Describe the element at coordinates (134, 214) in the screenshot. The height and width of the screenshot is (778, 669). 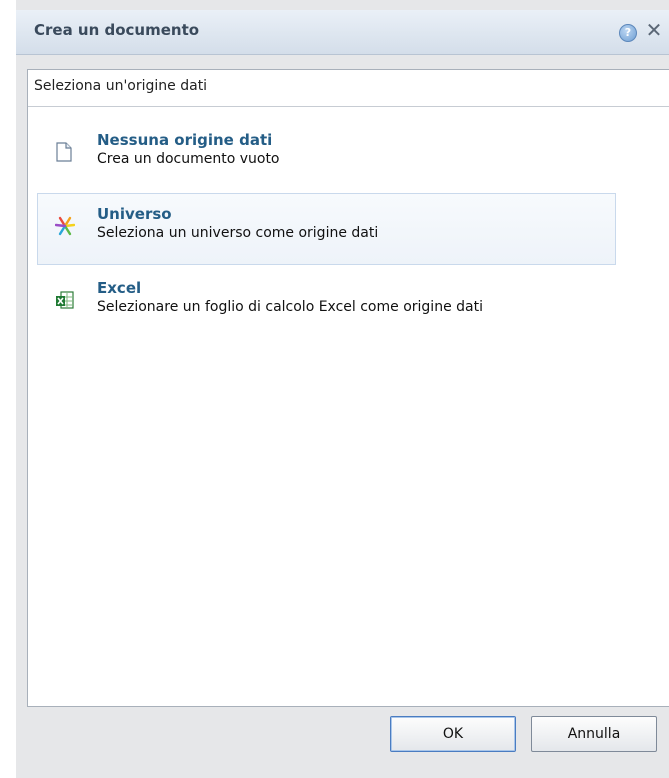
I see `option-label: Universo` at that location.